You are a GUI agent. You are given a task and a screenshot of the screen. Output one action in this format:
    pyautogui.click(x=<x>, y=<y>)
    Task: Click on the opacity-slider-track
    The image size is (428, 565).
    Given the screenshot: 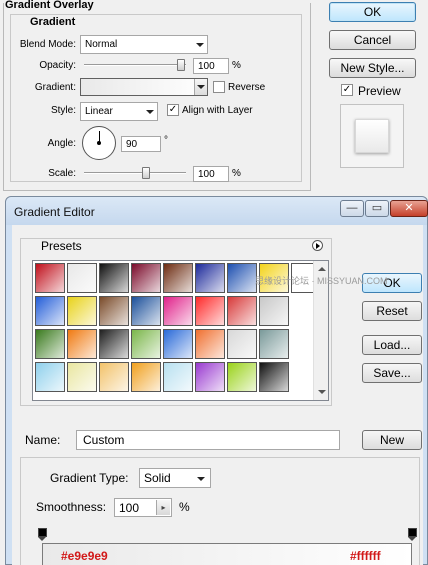 What is the action you would take?
    pyautogui.click(x=135, y=65)
    